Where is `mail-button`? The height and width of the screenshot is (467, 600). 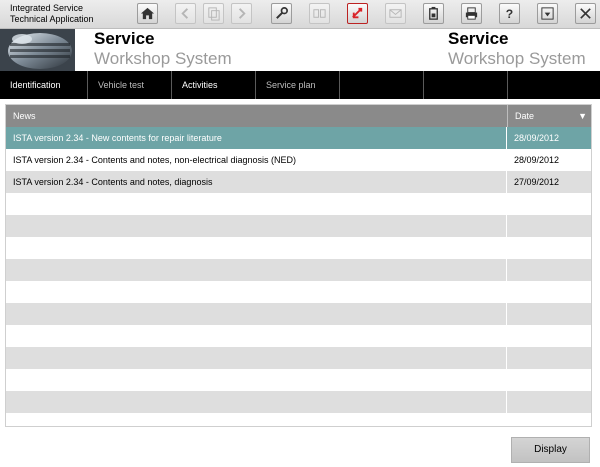 mail-button is located at coordinates (395, 13).